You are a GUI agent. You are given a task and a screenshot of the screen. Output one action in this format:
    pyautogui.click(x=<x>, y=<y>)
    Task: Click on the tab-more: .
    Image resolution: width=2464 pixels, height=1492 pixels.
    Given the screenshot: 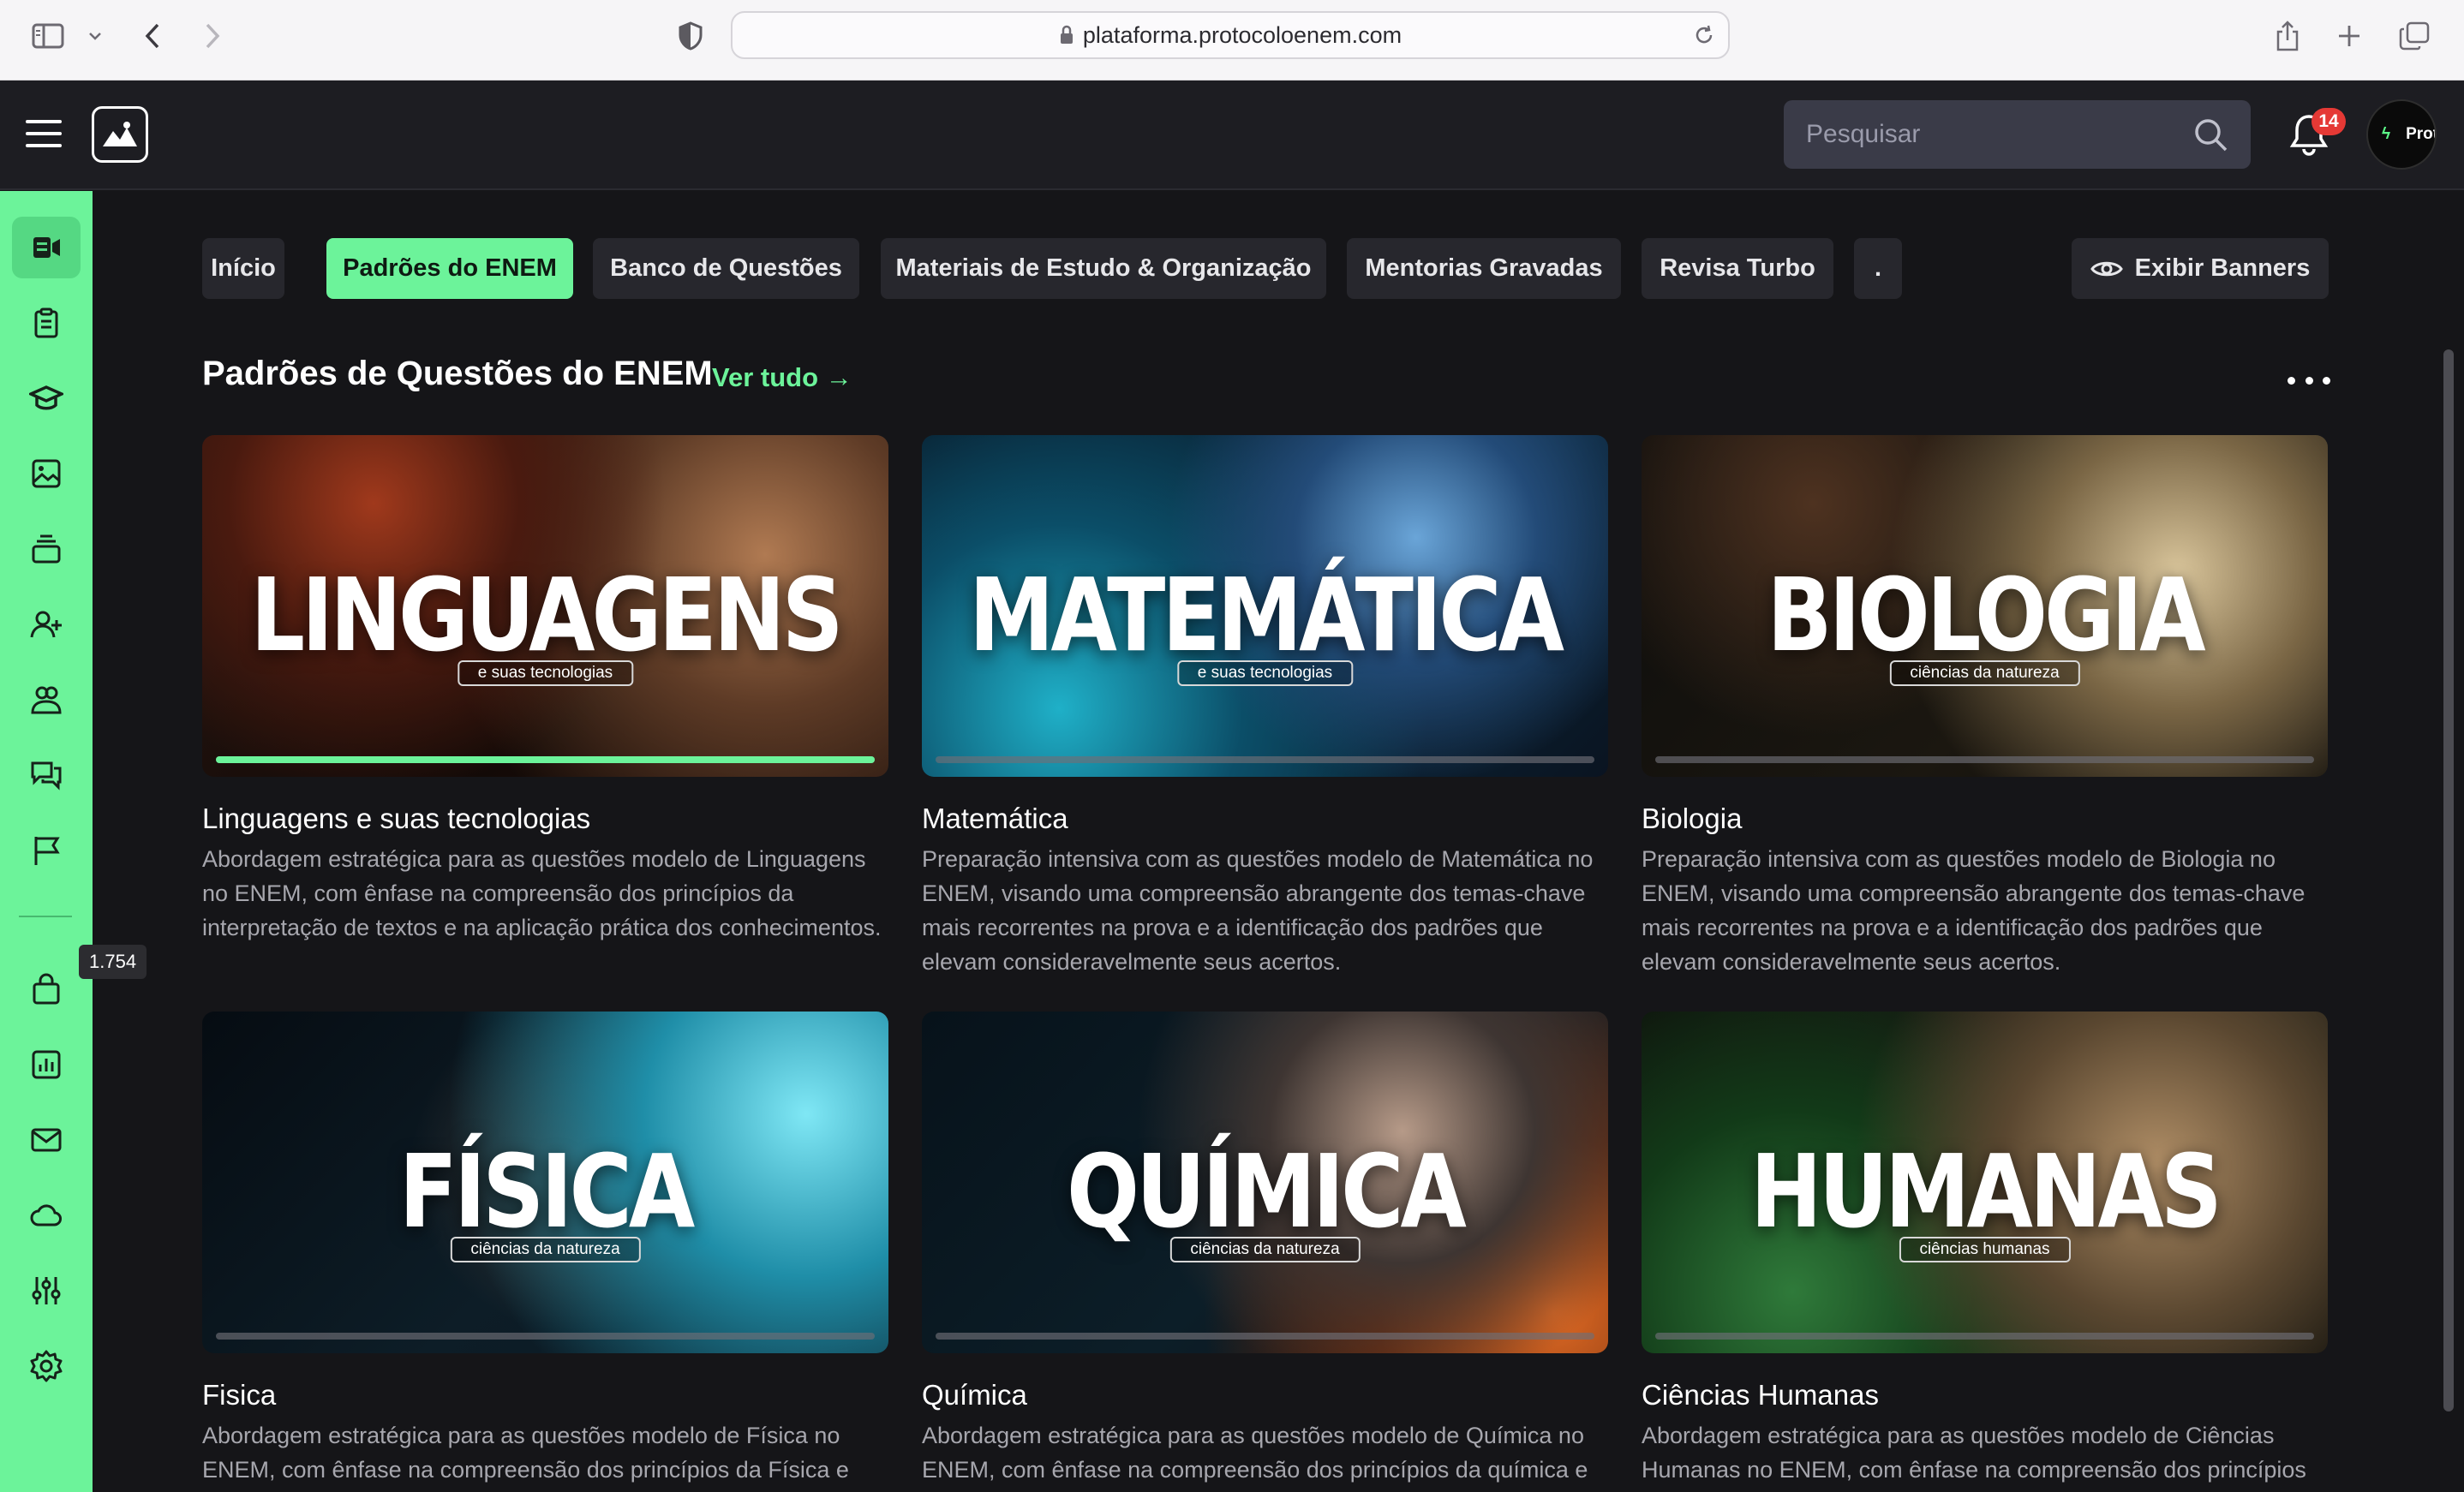 What is the action you would take?
    pyautogui.click(x=1878, y=268)
    